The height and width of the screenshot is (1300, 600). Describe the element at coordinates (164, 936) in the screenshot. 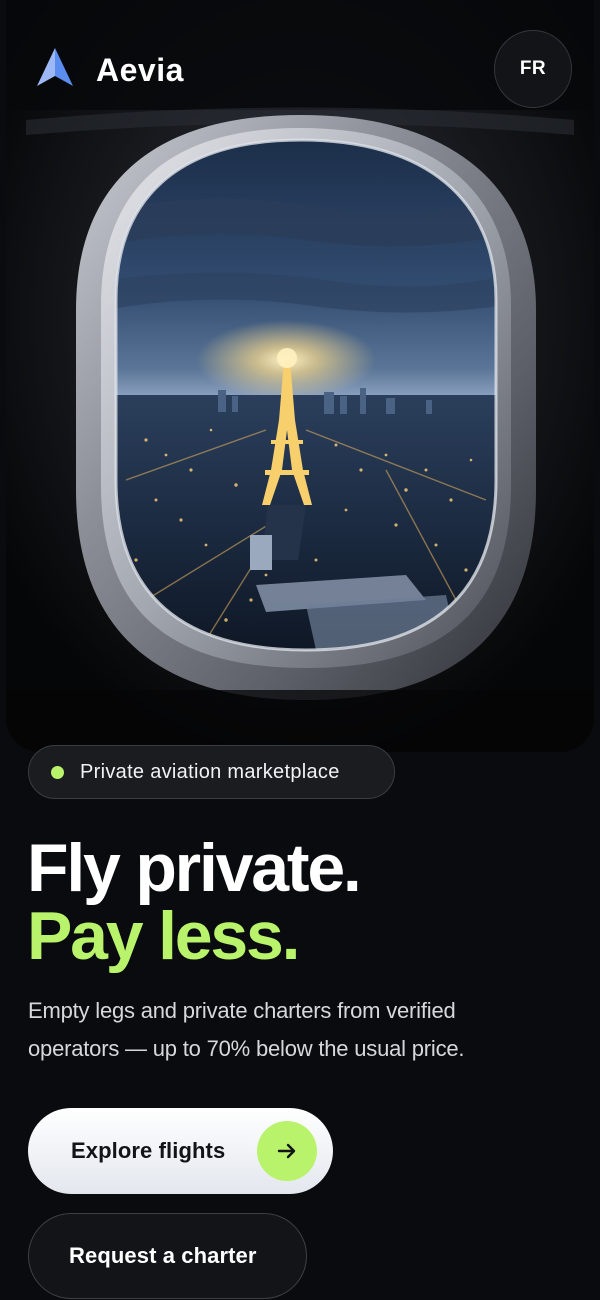

I see `headline-line-2: Pay less.` at that location.